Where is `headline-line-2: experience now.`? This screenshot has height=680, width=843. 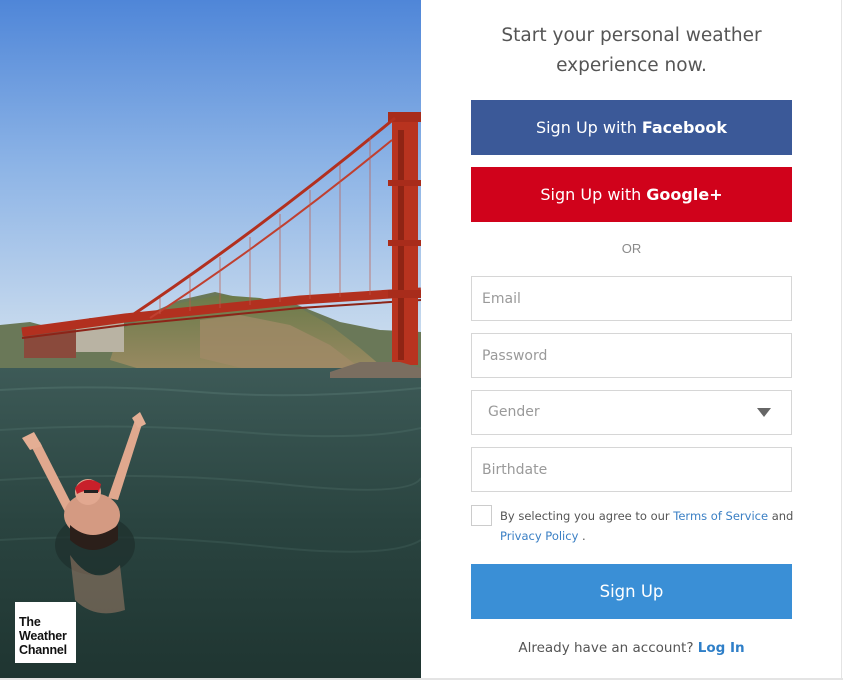 headline-line-2: experience now. is located at coordinates (631, 65).